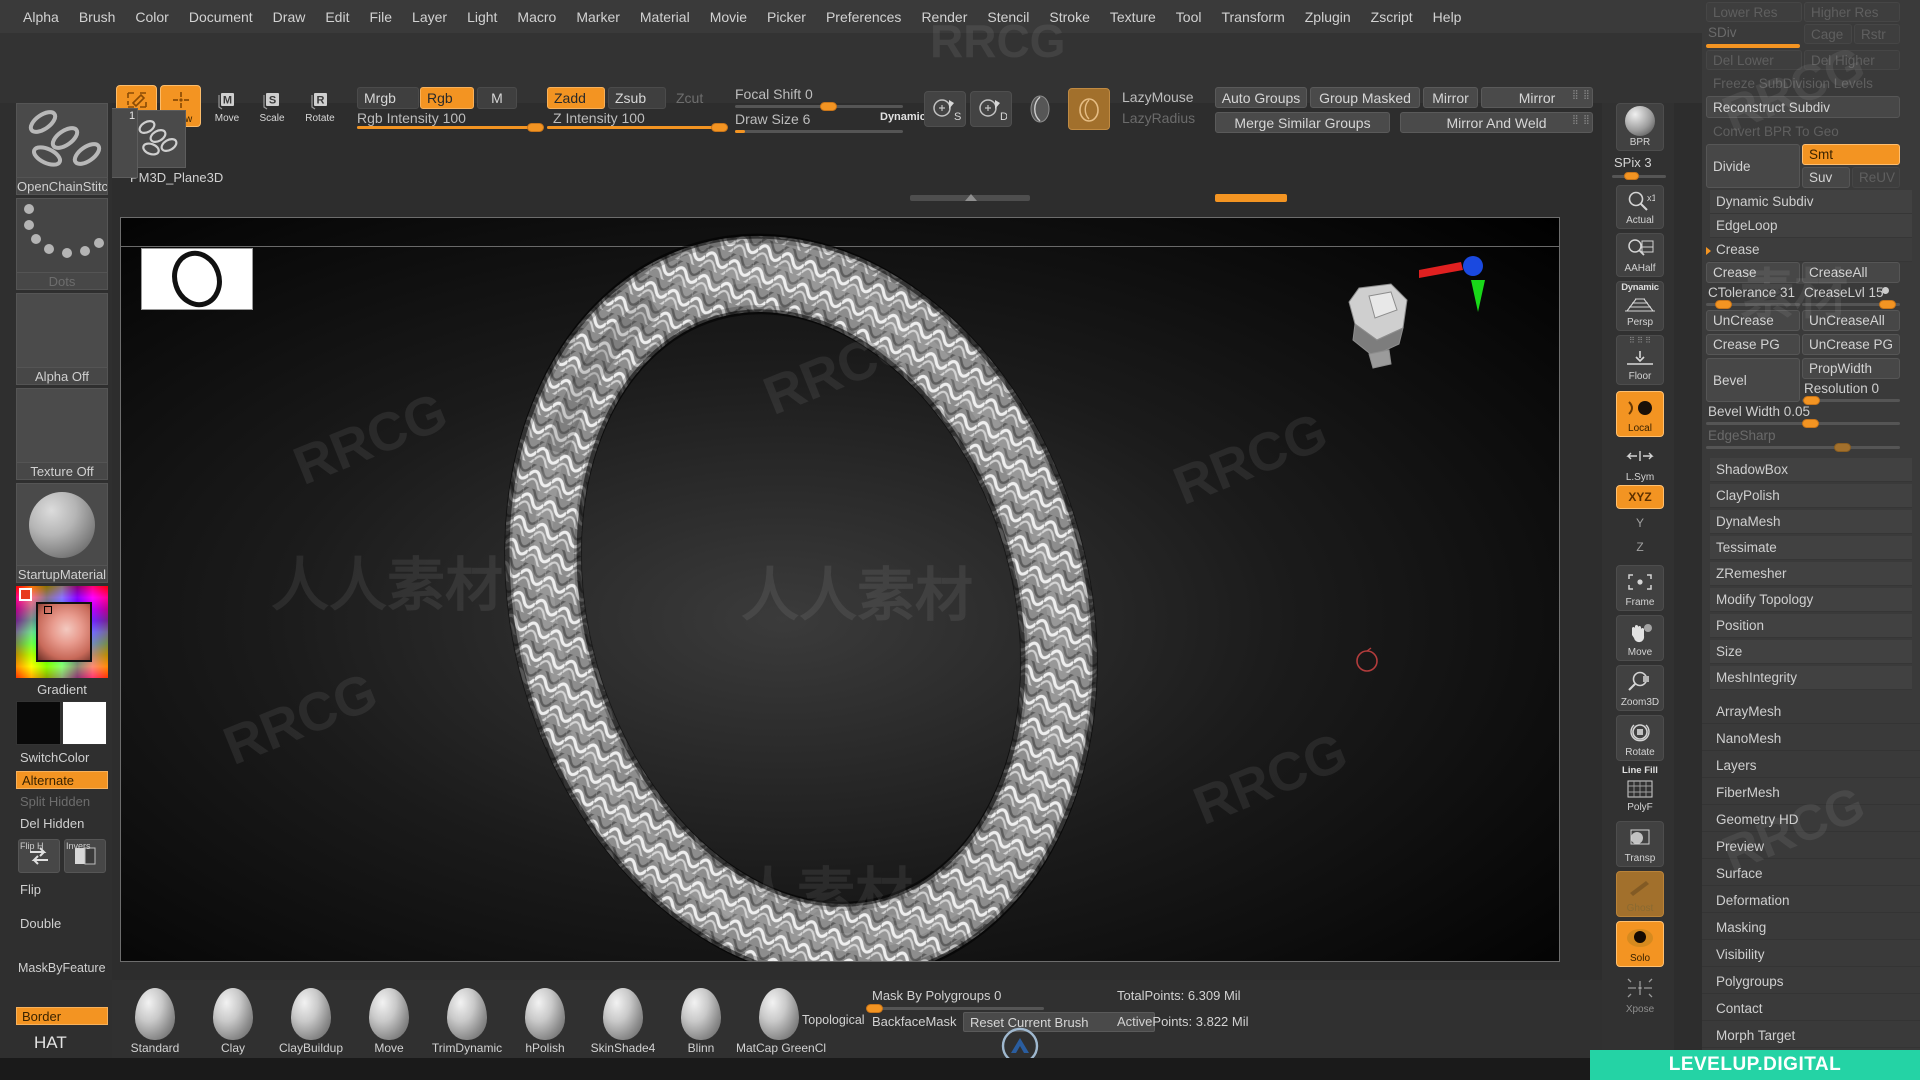  Describe the element at coordinates (623, 1021) in the screenshot. I see `brush-preview-item: SkinShade4` at that location.